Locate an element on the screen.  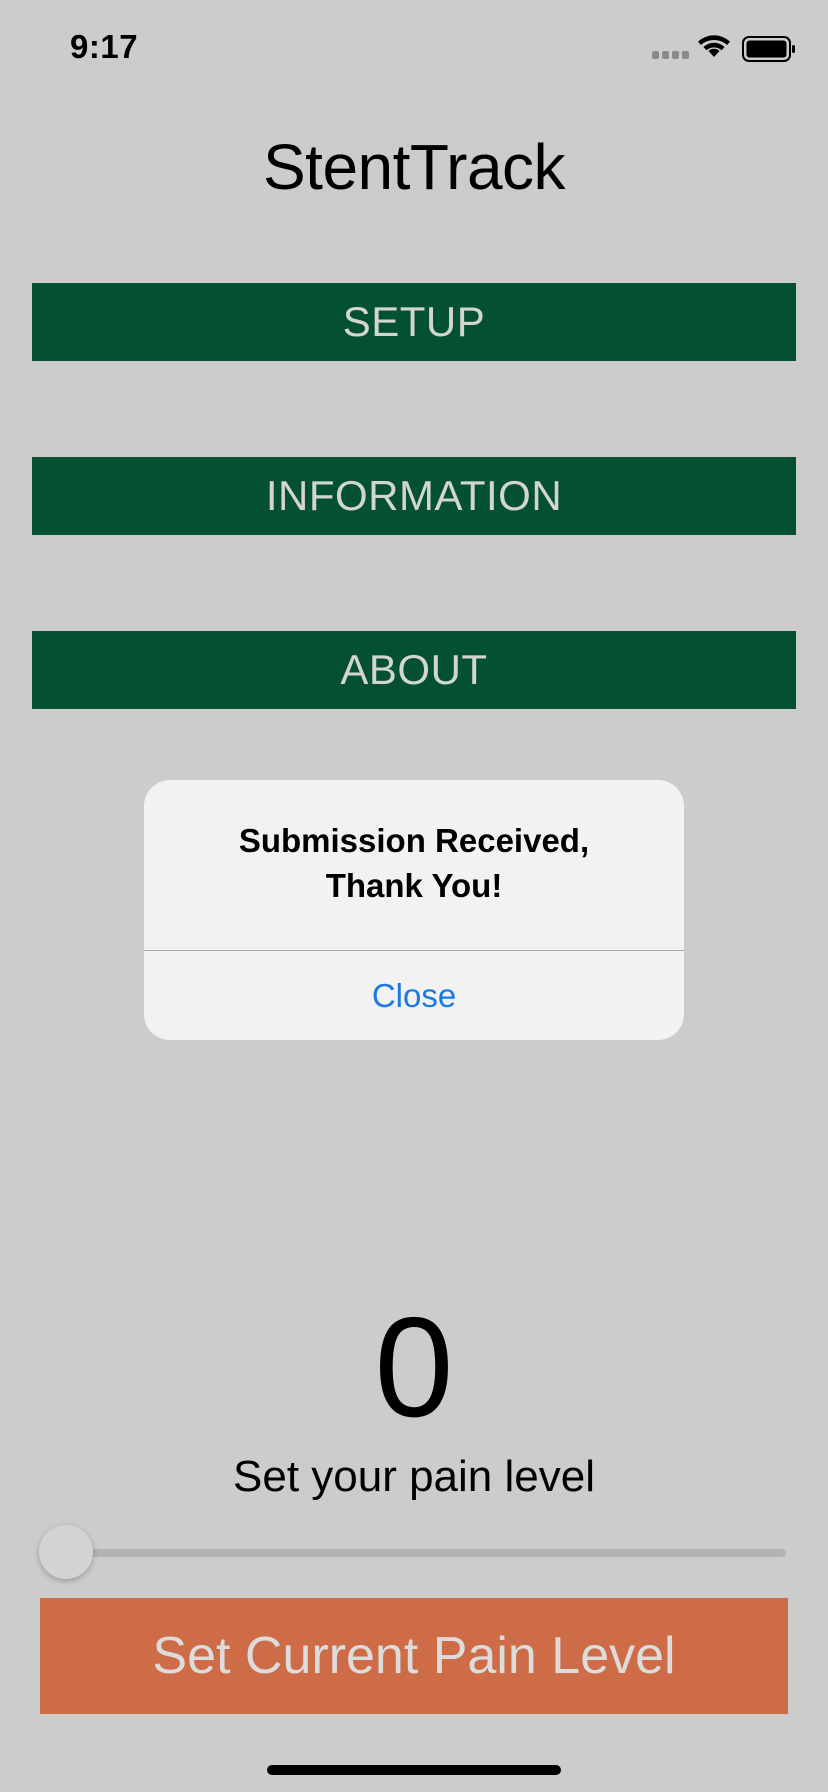
set-pain-level-button: Set Current Pain Level is located at coordinates (414, 1656).